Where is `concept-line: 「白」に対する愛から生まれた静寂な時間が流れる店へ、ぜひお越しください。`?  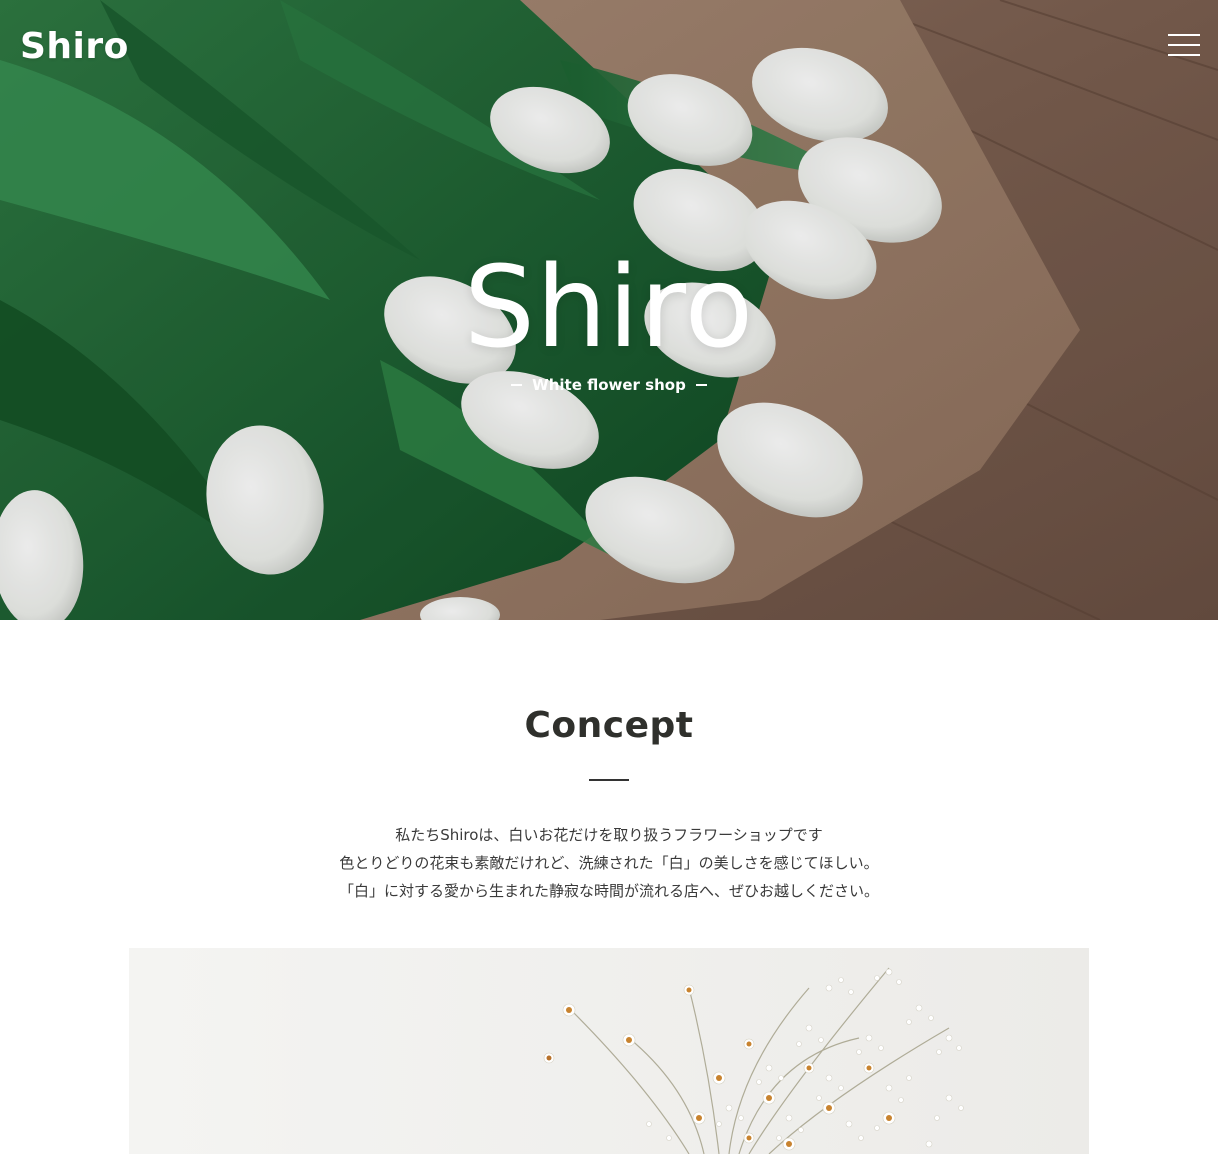 concept-line: 「白」に対する愛から生まれた静寂な時間が流れる店へ、ぜひお越しください。 is located at coordinates (608, 890).